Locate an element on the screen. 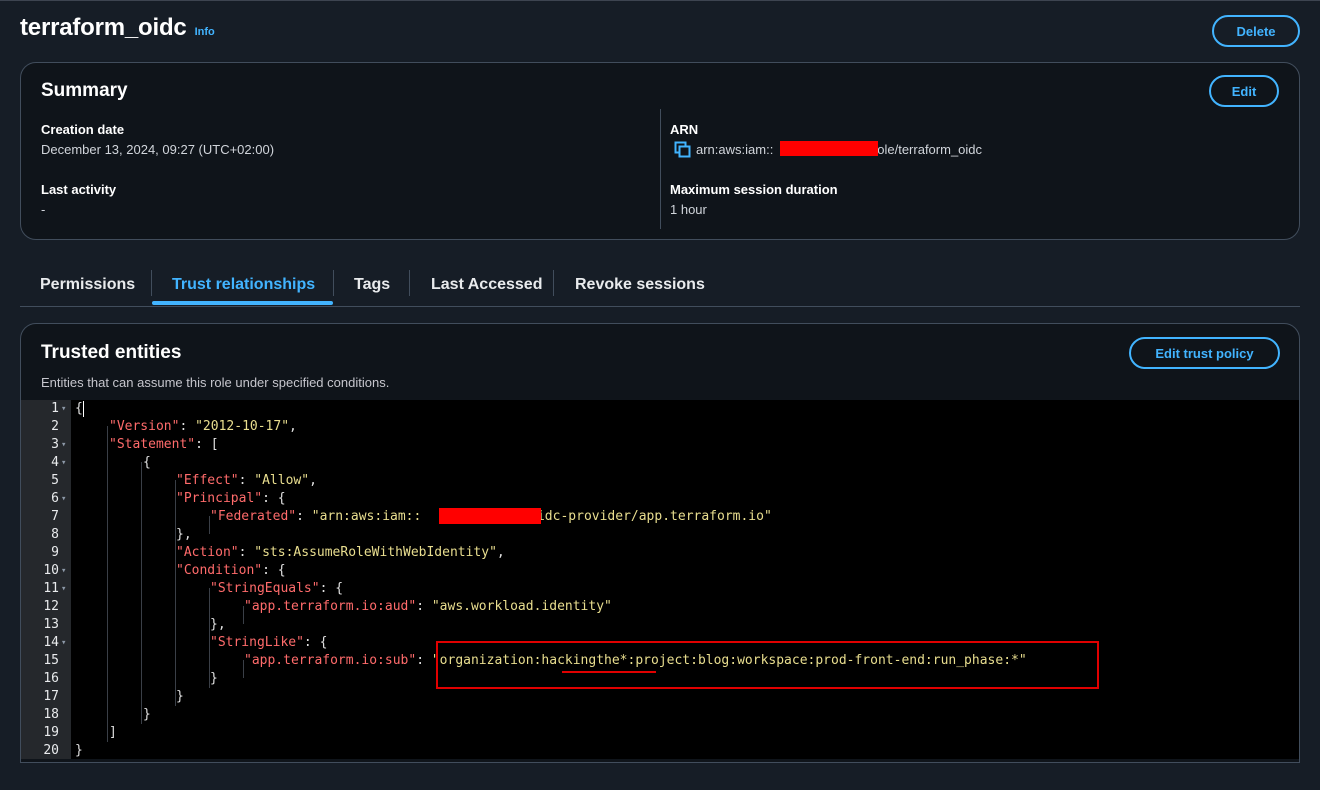 The image size is (1320, 790). tab-tags: Tags is located at coordinates (372, 285).